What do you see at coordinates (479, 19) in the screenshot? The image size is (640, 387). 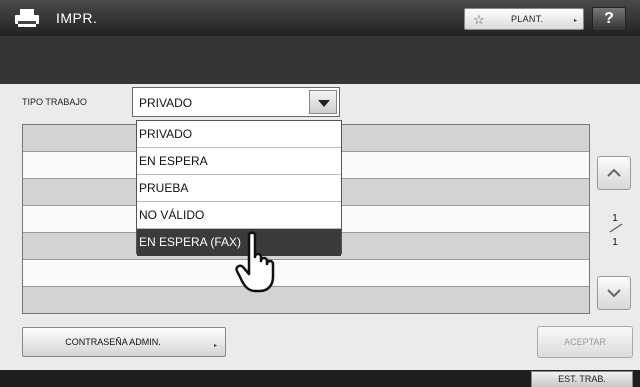 I see `star-icon: ☆` at bounding box center [479, 19].